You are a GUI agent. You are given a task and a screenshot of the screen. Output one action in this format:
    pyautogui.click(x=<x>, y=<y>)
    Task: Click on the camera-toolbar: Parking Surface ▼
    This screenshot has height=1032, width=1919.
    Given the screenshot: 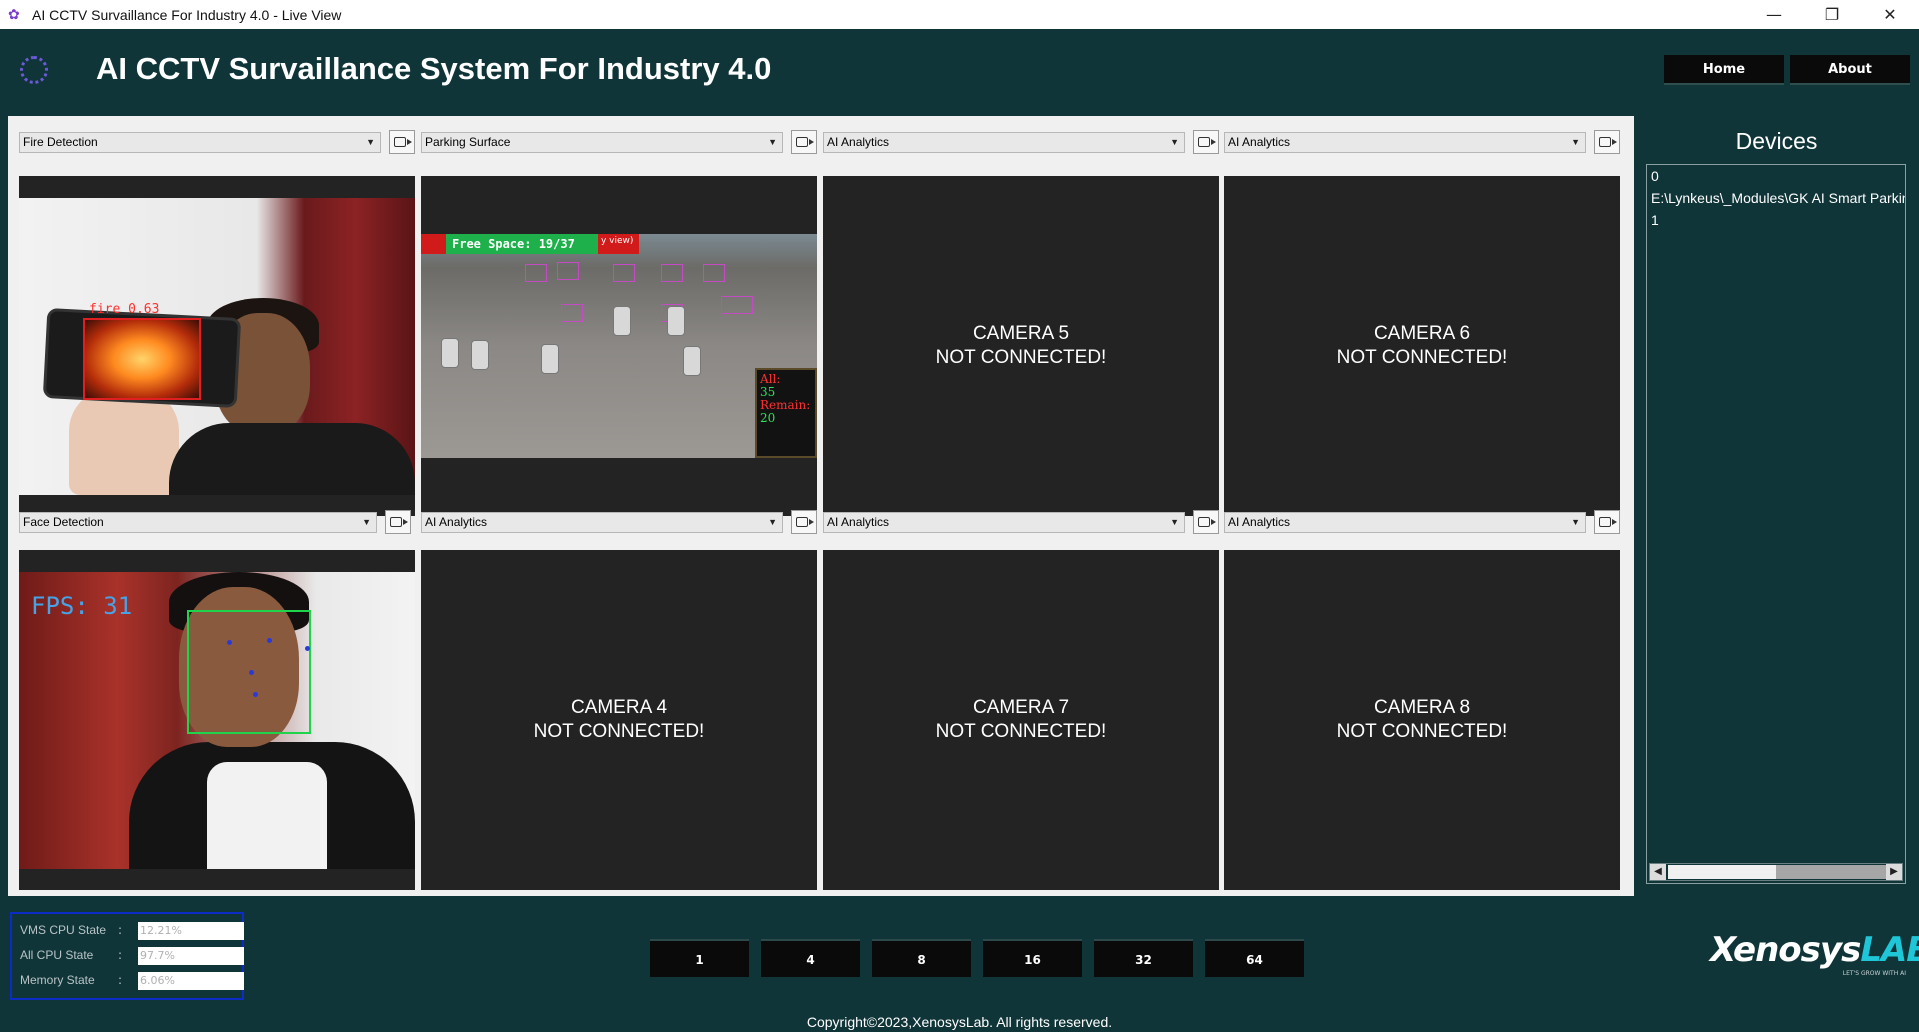 What is the action you would take?
    pyautogui.click(x=619, y=142)
    